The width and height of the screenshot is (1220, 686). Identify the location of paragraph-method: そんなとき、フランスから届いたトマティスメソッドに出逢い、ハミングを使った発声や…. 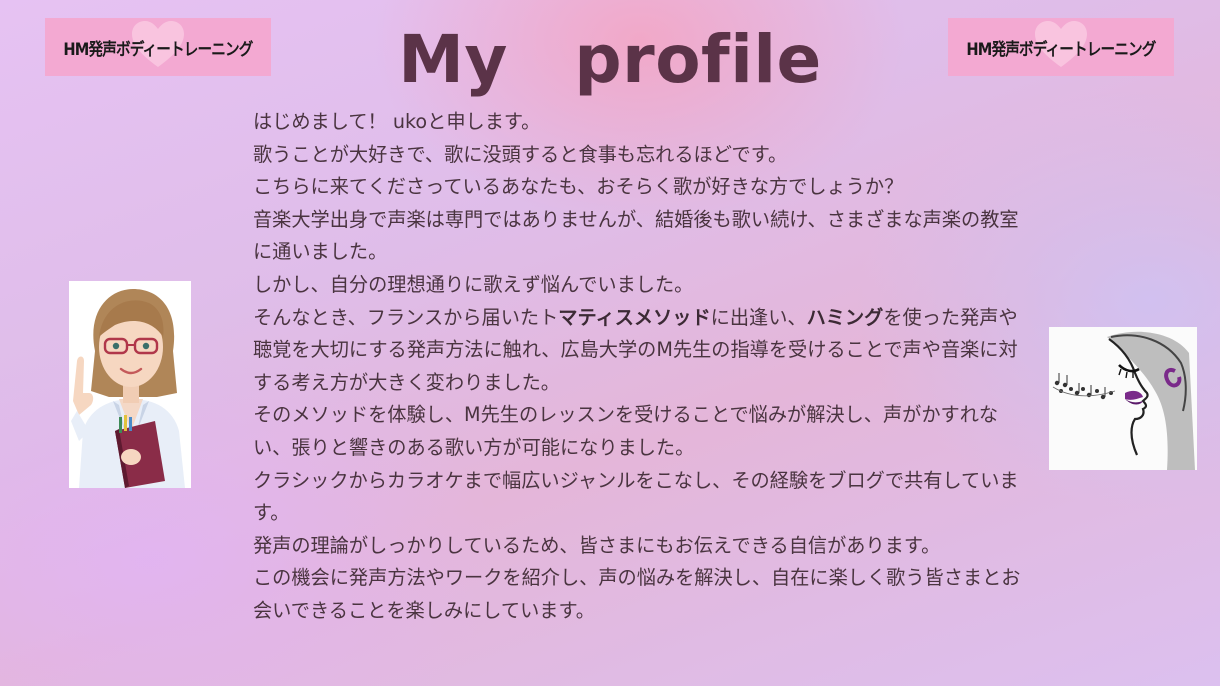
(643, 351).